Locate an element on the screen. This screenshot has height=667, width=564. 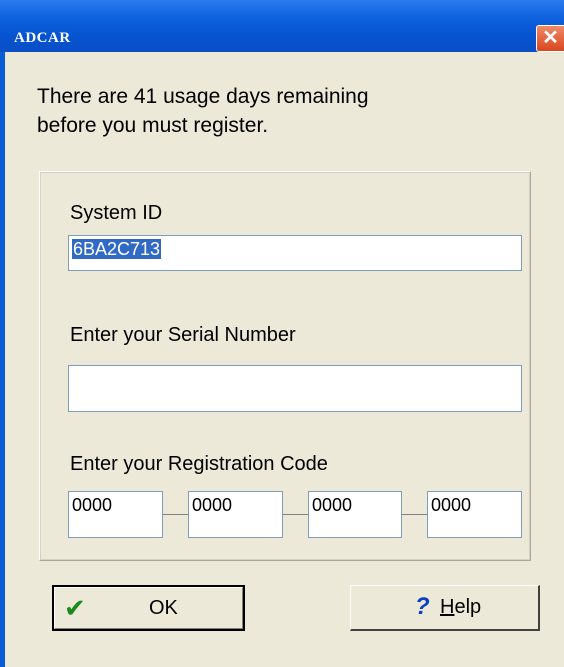
registration-code-segment-3: 0000 is located at coordinates (355, 514).